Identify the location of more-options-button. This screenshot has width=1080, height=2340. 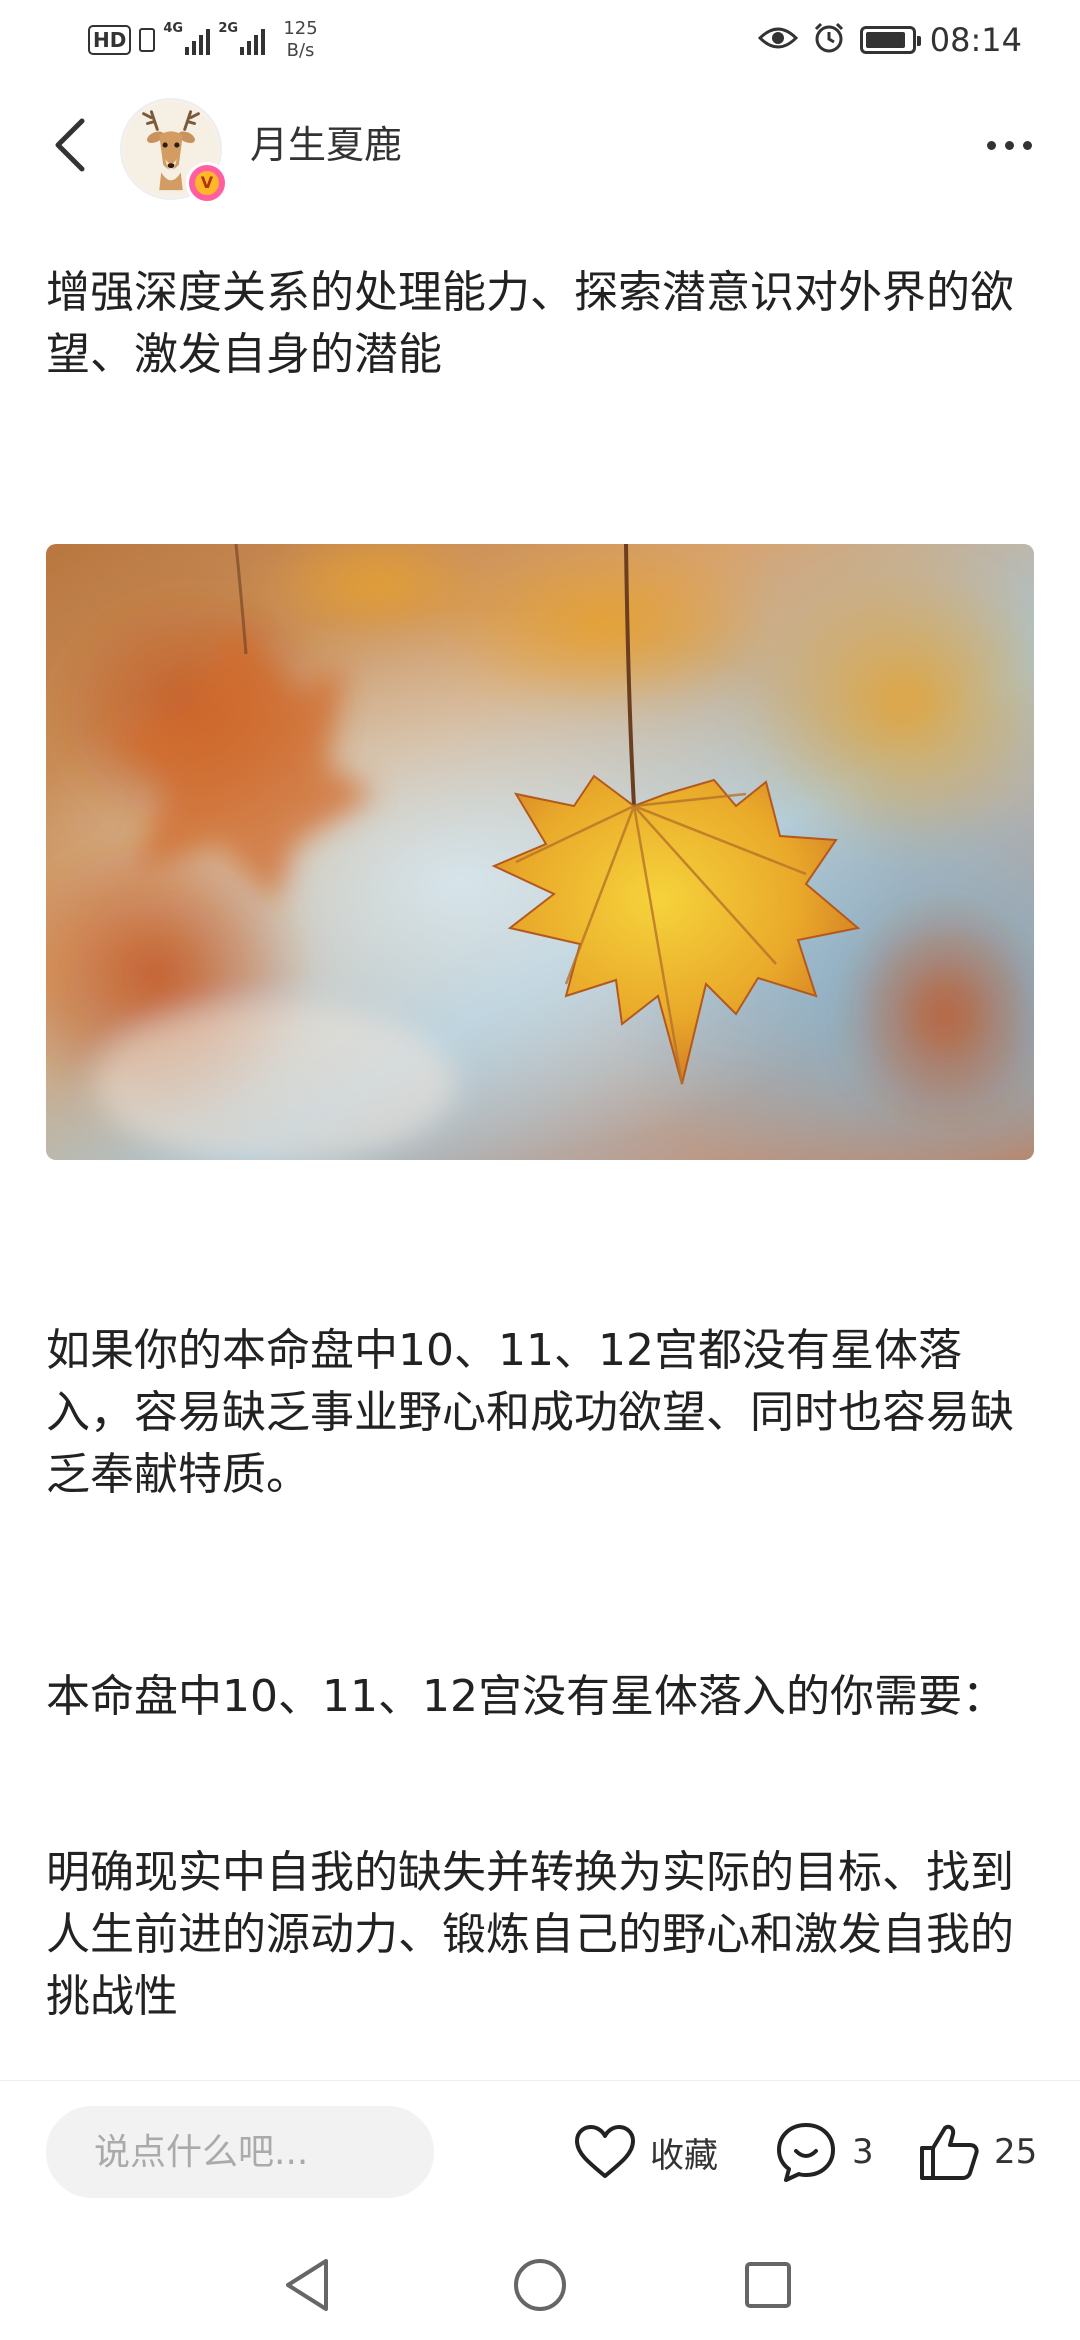
(1009, 145).